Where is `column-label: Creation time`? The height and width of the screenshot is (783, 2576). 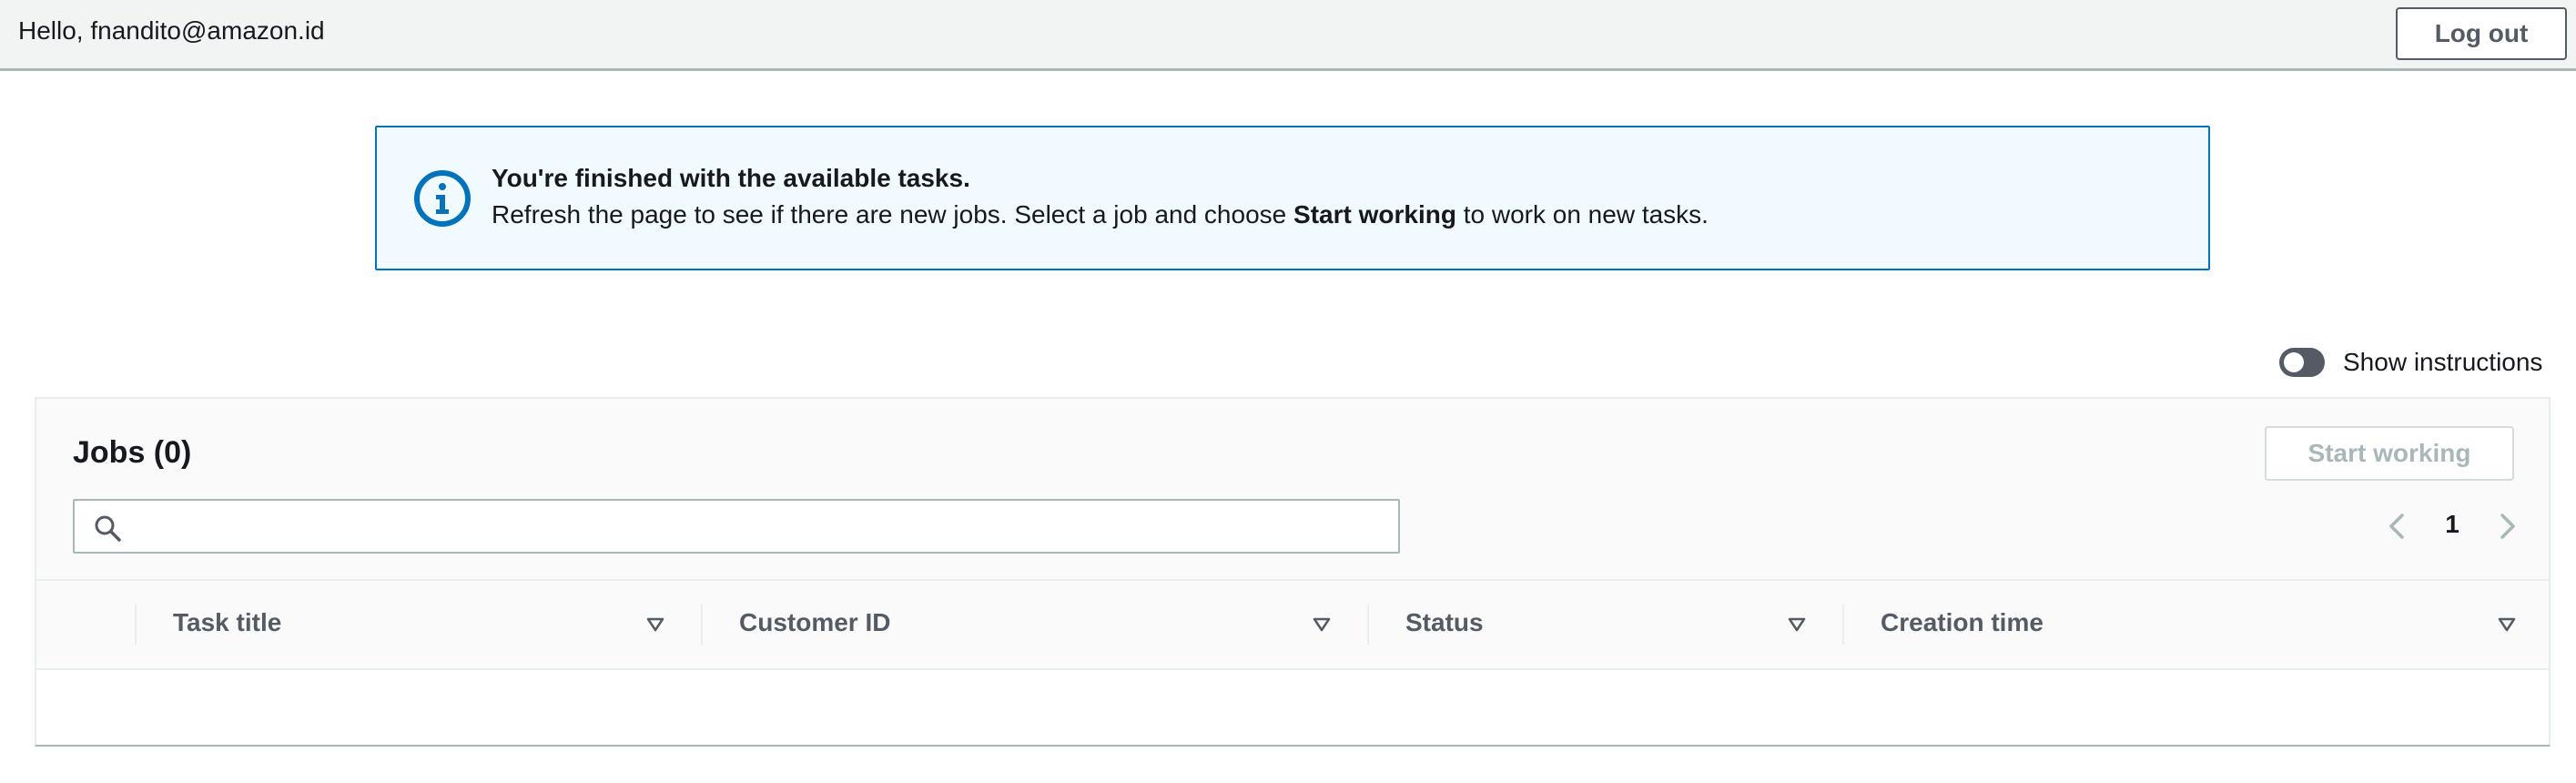
column-label: Creation time is located at coordinates (1962, 622).